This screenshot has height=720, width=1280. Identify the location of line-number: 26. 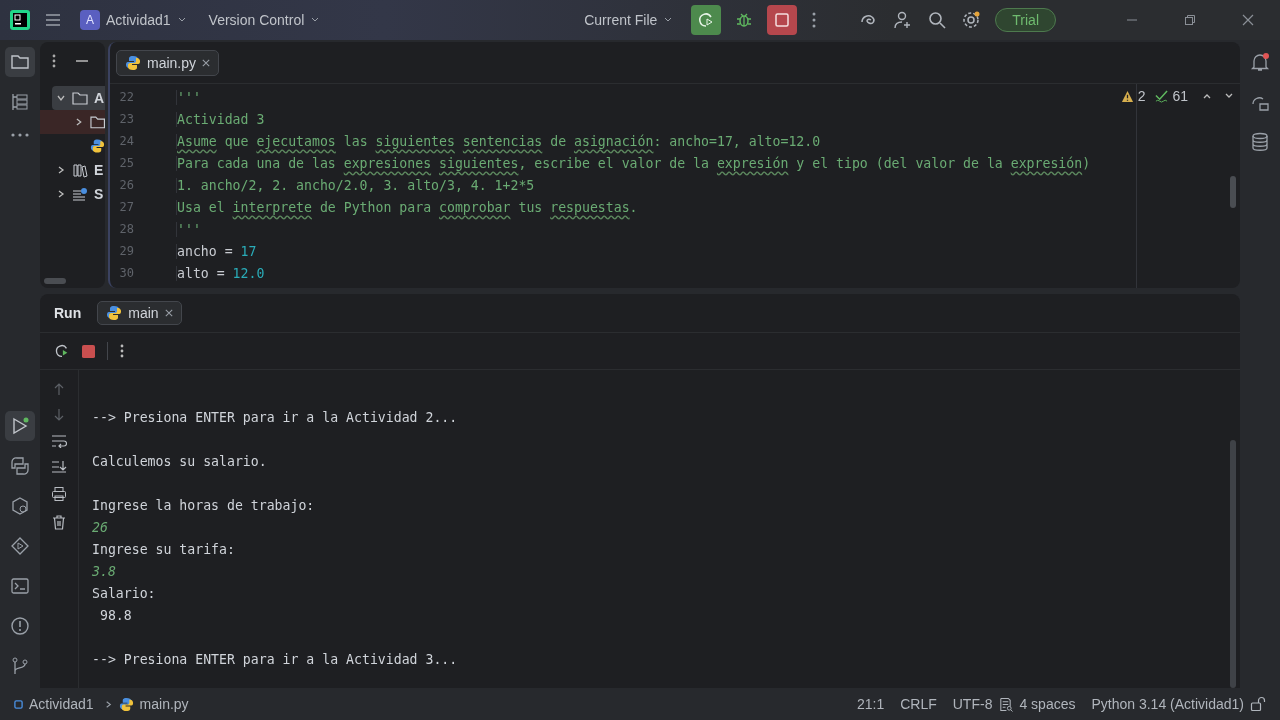
(126, 185).